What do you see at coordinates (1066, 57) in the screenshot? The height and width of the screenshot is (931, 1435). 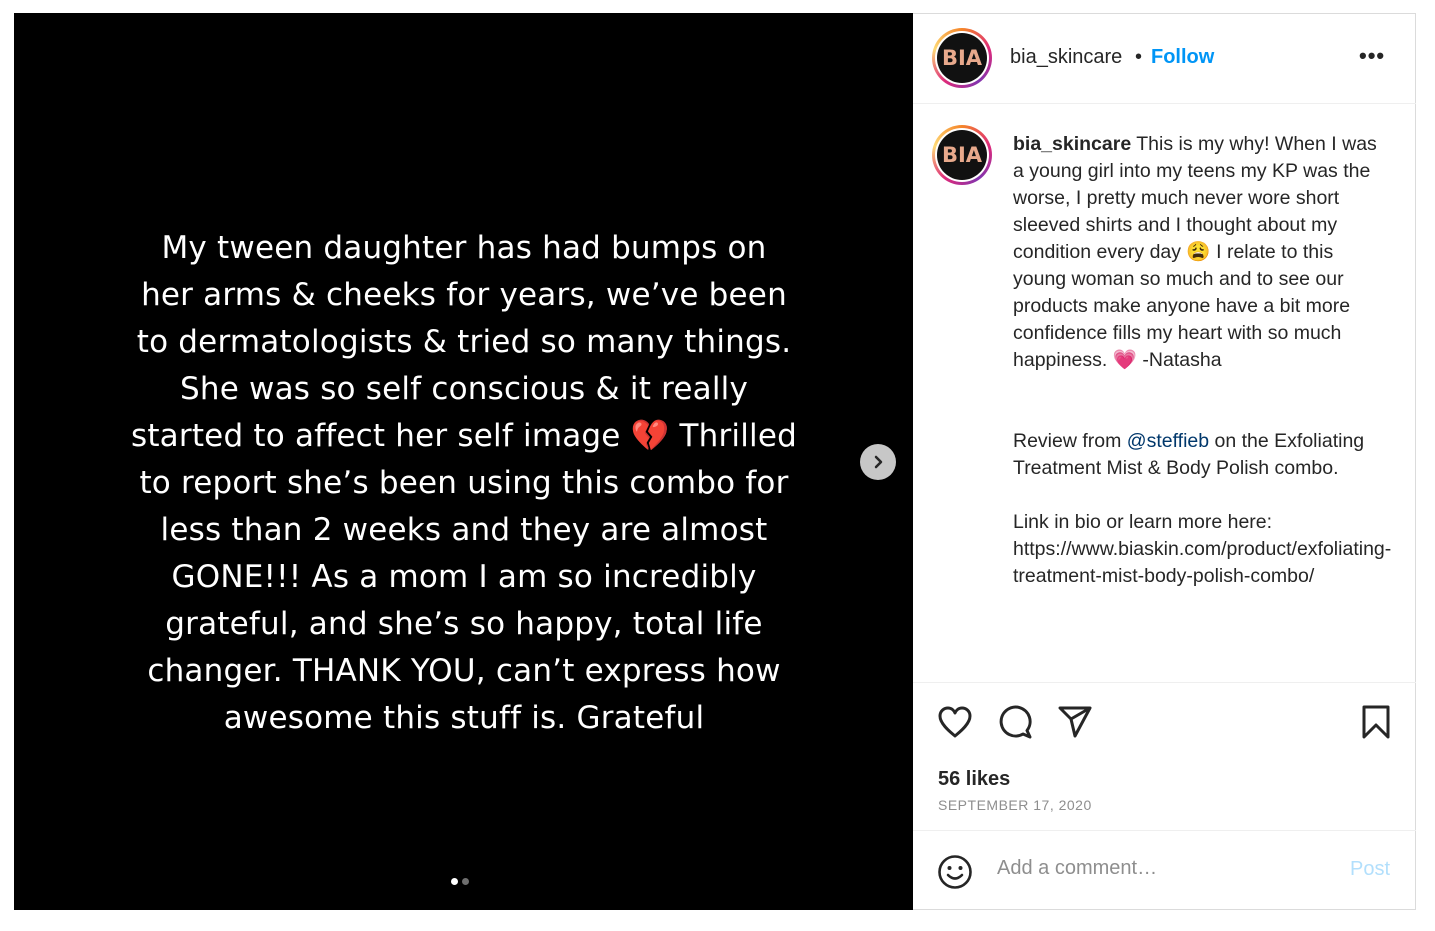 I see `header-username: bia_skincare` at bounding box center [1066, 57].